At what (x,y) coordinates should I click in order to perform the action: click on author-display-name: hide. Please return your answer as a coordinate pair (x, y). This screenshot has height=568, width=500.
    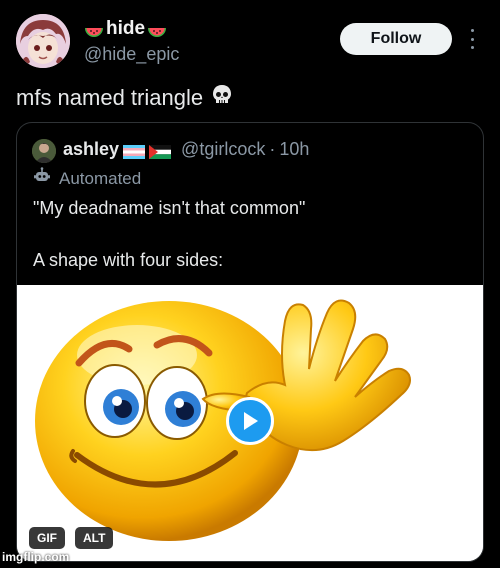
    Looking at the image, I should click on (125, 29).